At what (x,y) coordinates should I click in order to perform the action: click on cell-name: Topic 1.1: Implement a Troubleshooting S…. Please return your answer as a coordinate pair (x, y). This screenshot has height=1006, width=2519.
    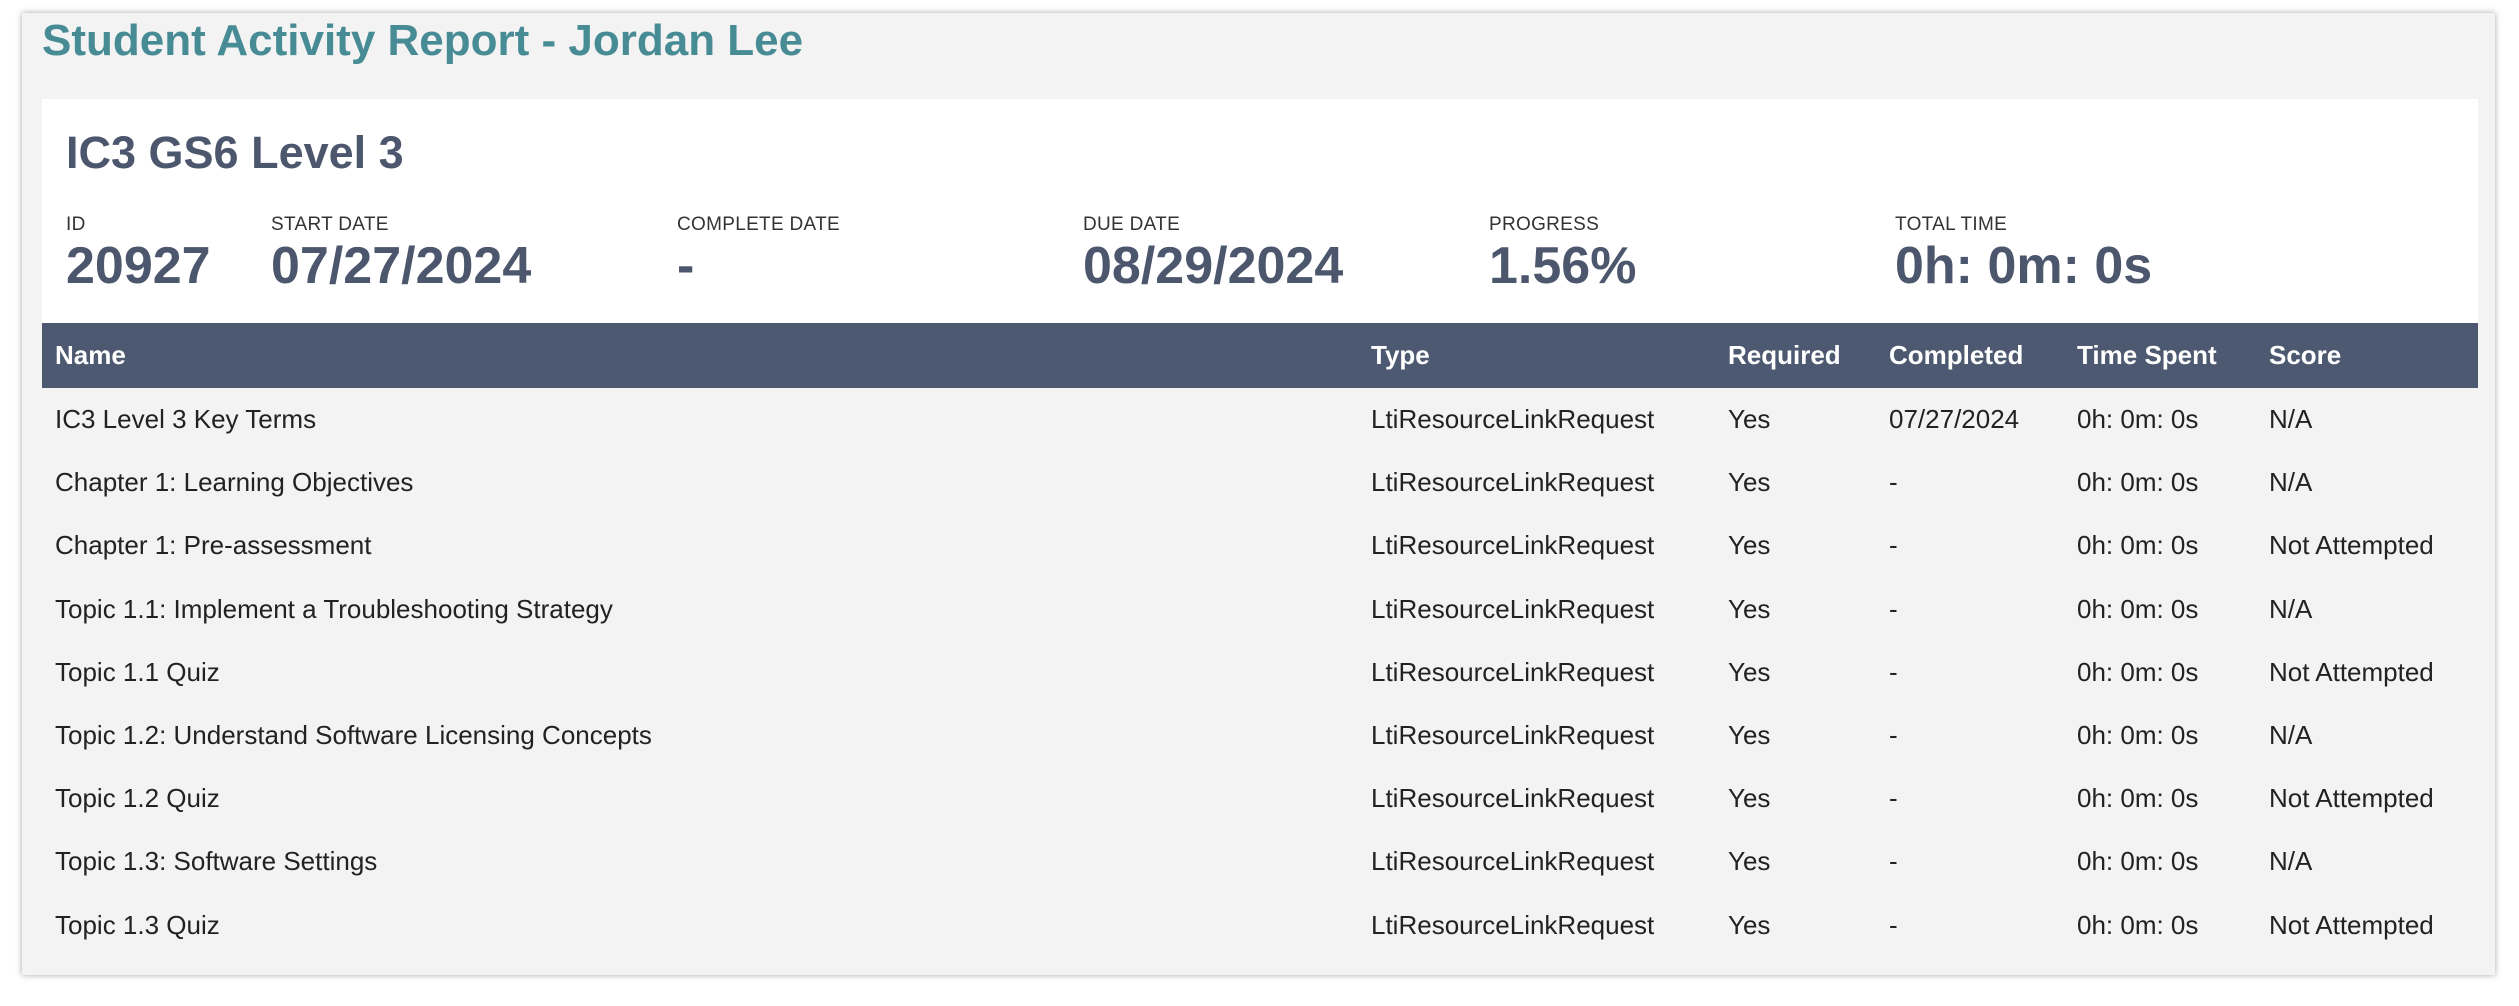
    Looking at the image, I should click on (334, 608).